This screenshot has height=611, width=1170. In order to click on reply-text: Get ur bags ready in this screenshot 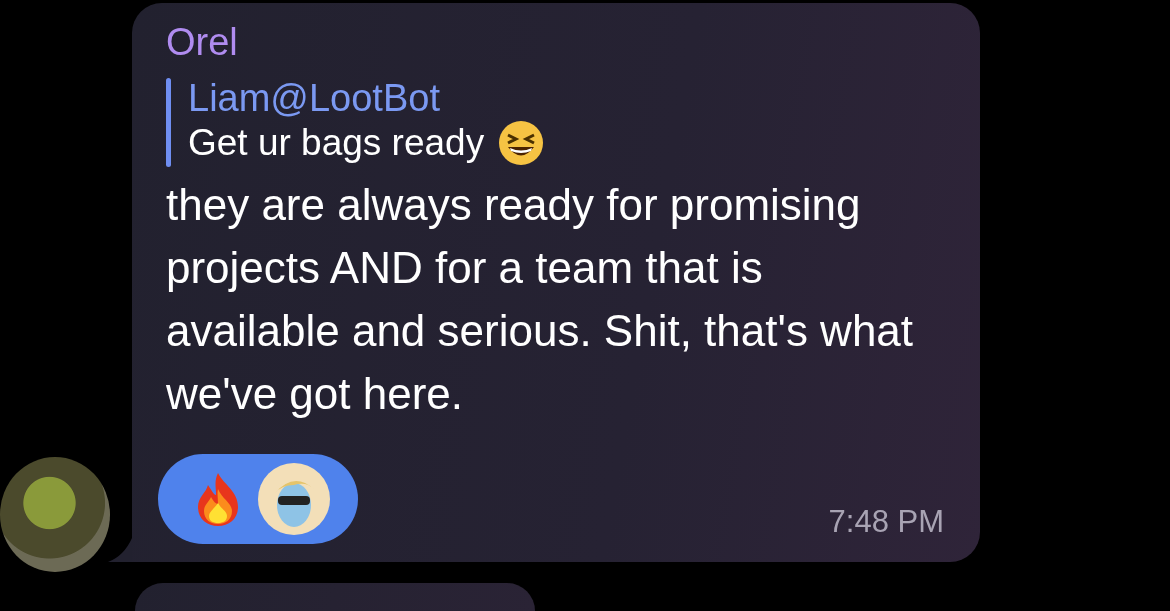, I will do `click(336, 143)`.